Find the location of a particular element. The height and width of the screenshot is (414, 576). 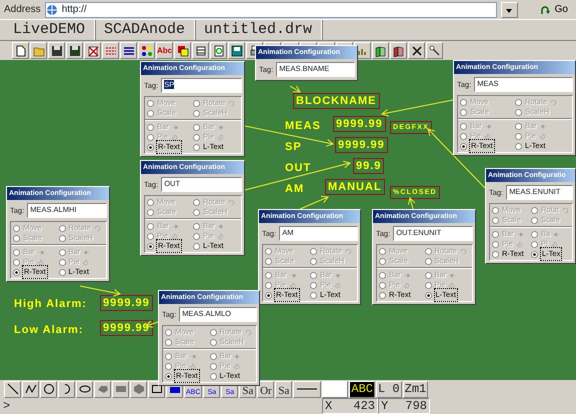

font-button: Sa is located at coordinates (283, 389).